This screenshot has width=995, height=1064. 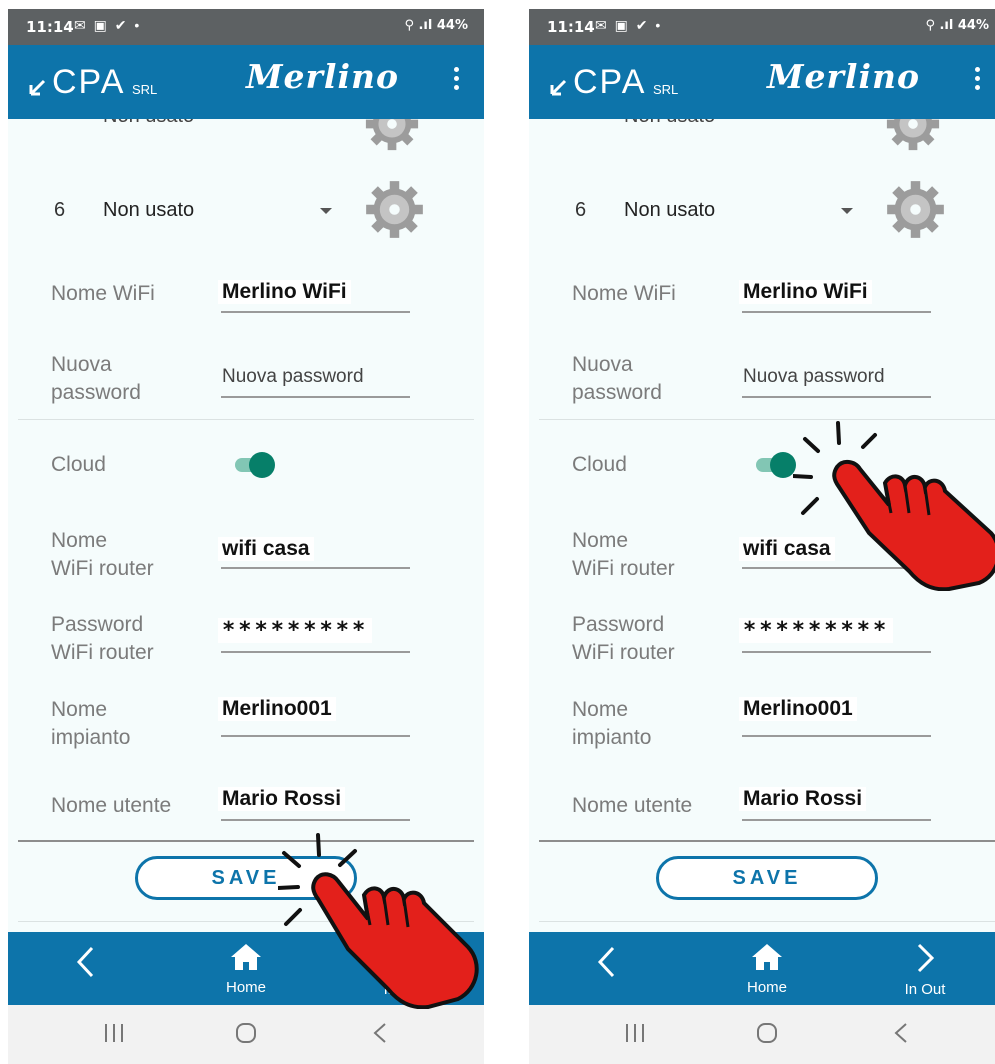 What do you see at coordinates (50, 27) in the screenshot?
I see `status-time: 11:14` at bounding box center [50, 27].